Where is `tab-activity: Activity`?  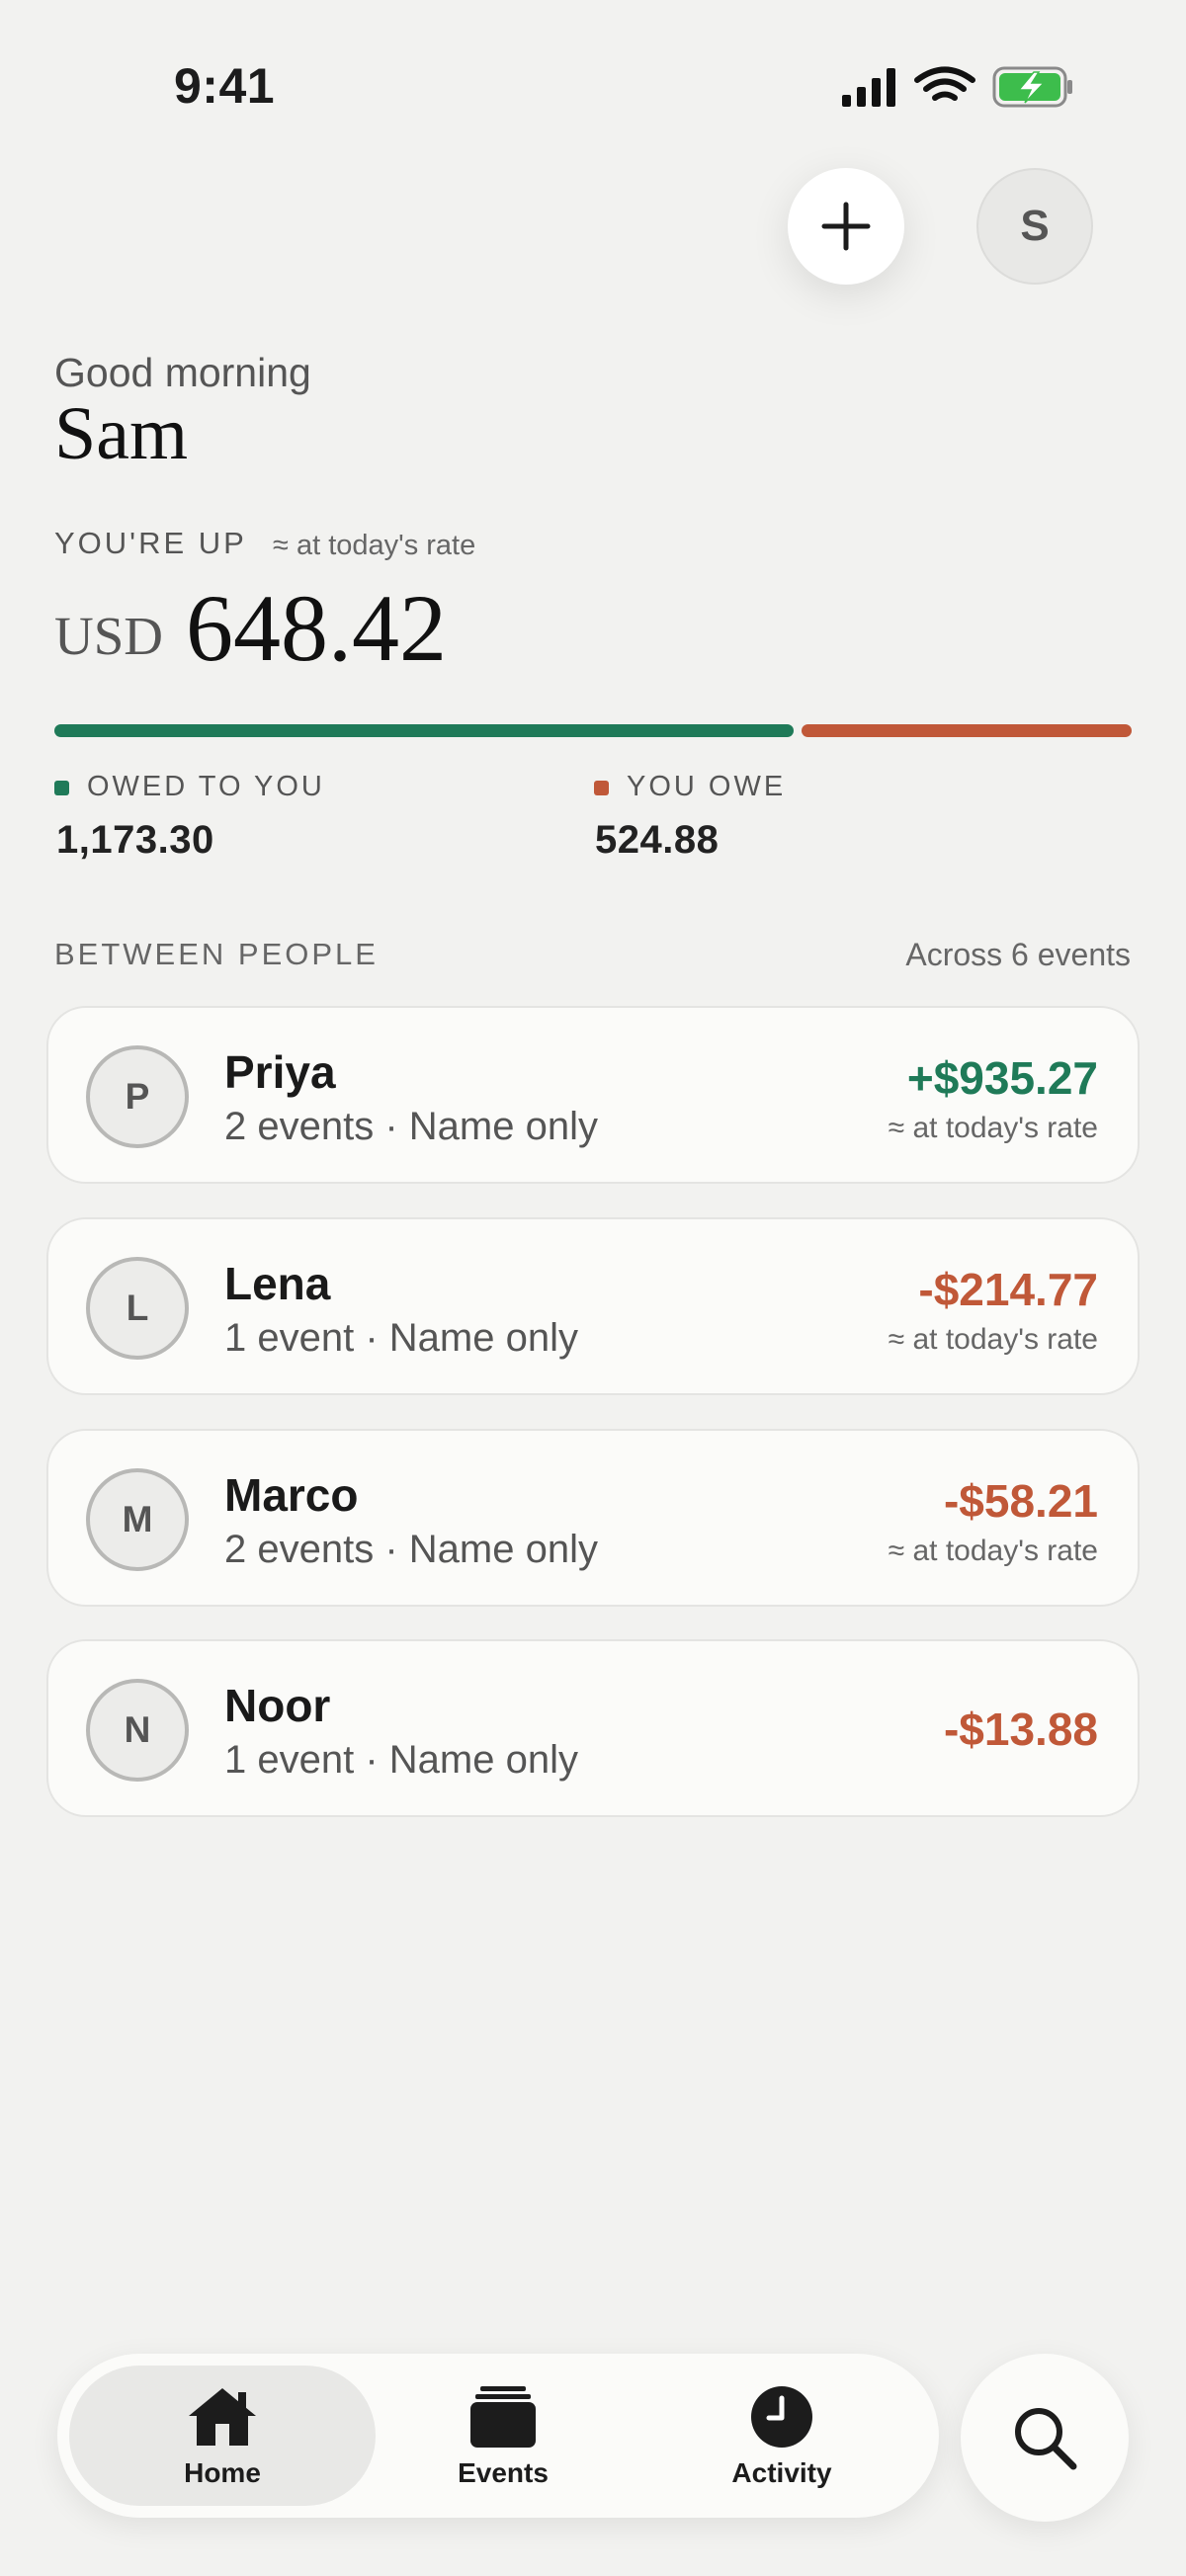 tab-activity: Activity is located at coordinates (782, 2436).